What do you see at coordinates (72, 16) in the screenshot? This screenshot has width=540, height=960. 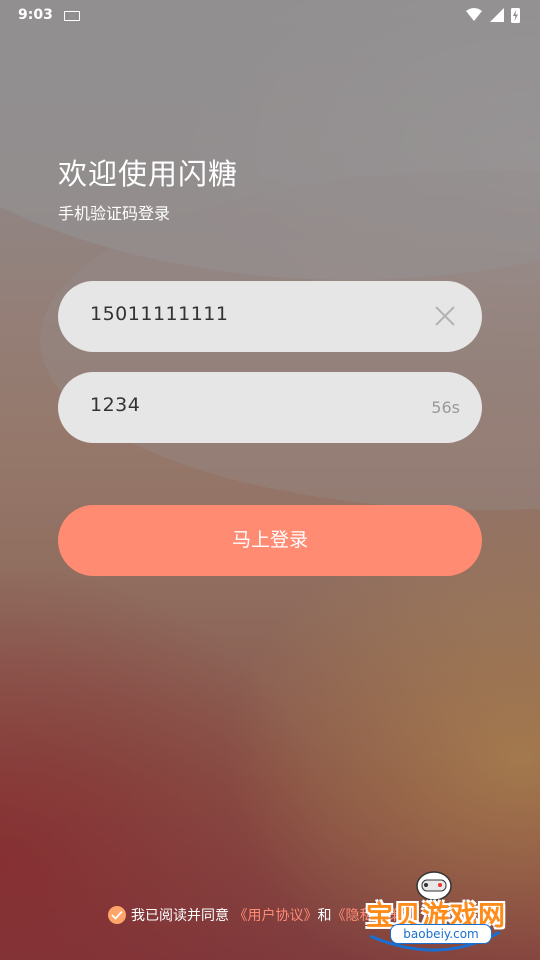 I see `keyboard-icon` at bounding box center [72, 16].